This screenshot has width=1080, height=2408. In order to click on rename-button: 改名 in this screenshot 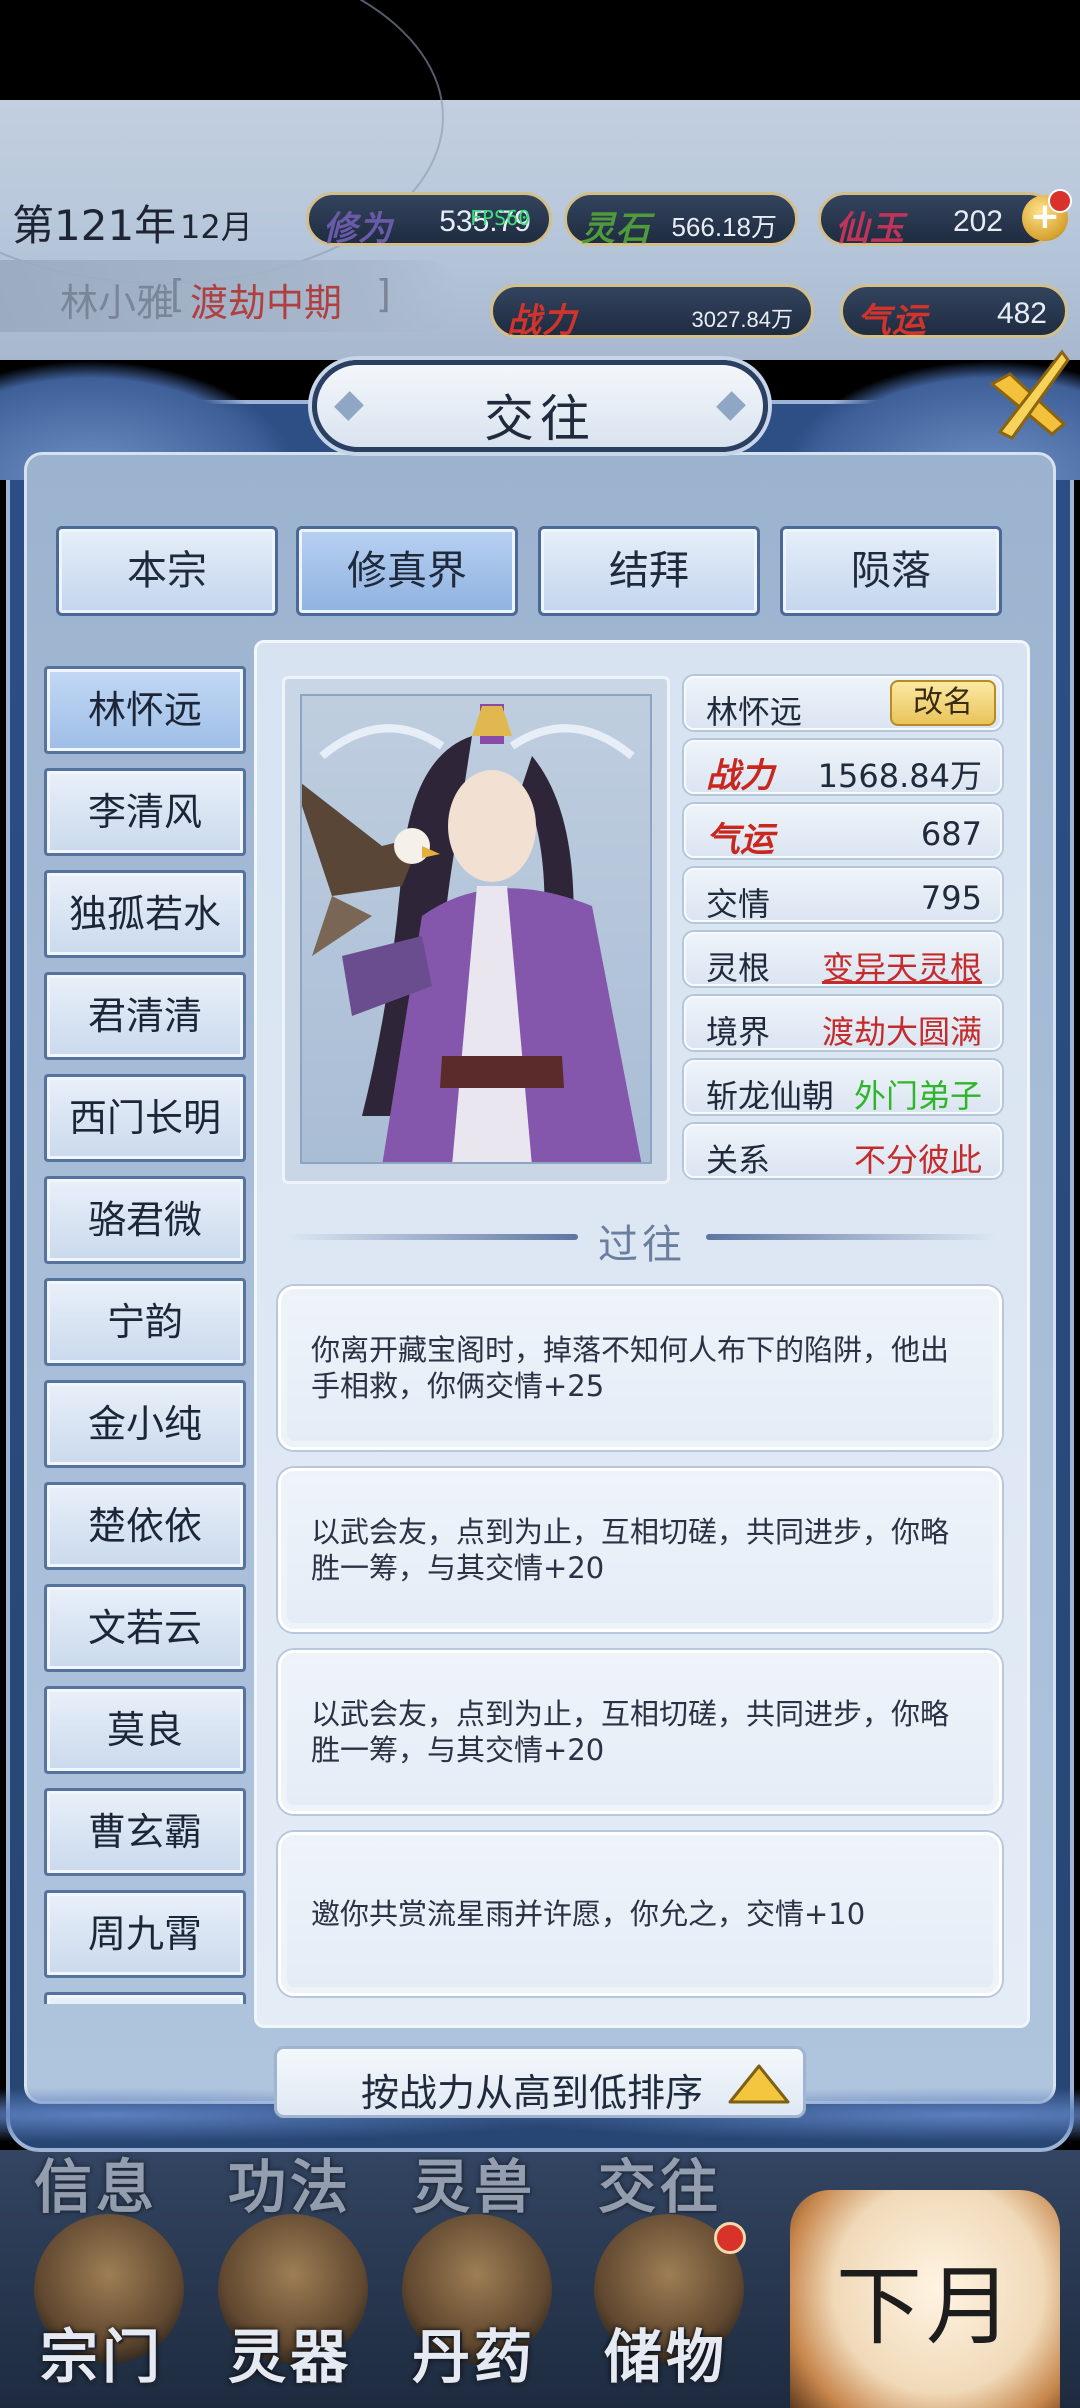, I will do `click(943, 703)`.